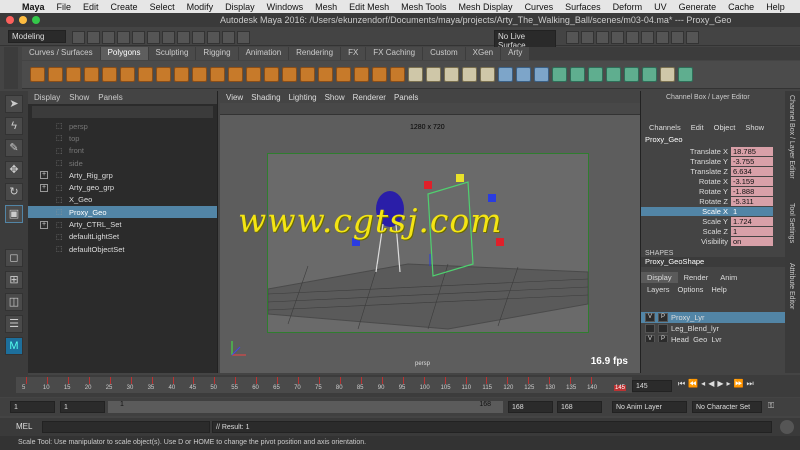 This screenshot has width=800, height=450. Describe the element at coordinates (271, 74) in the screenshot. I see `separate-icon` at that location.